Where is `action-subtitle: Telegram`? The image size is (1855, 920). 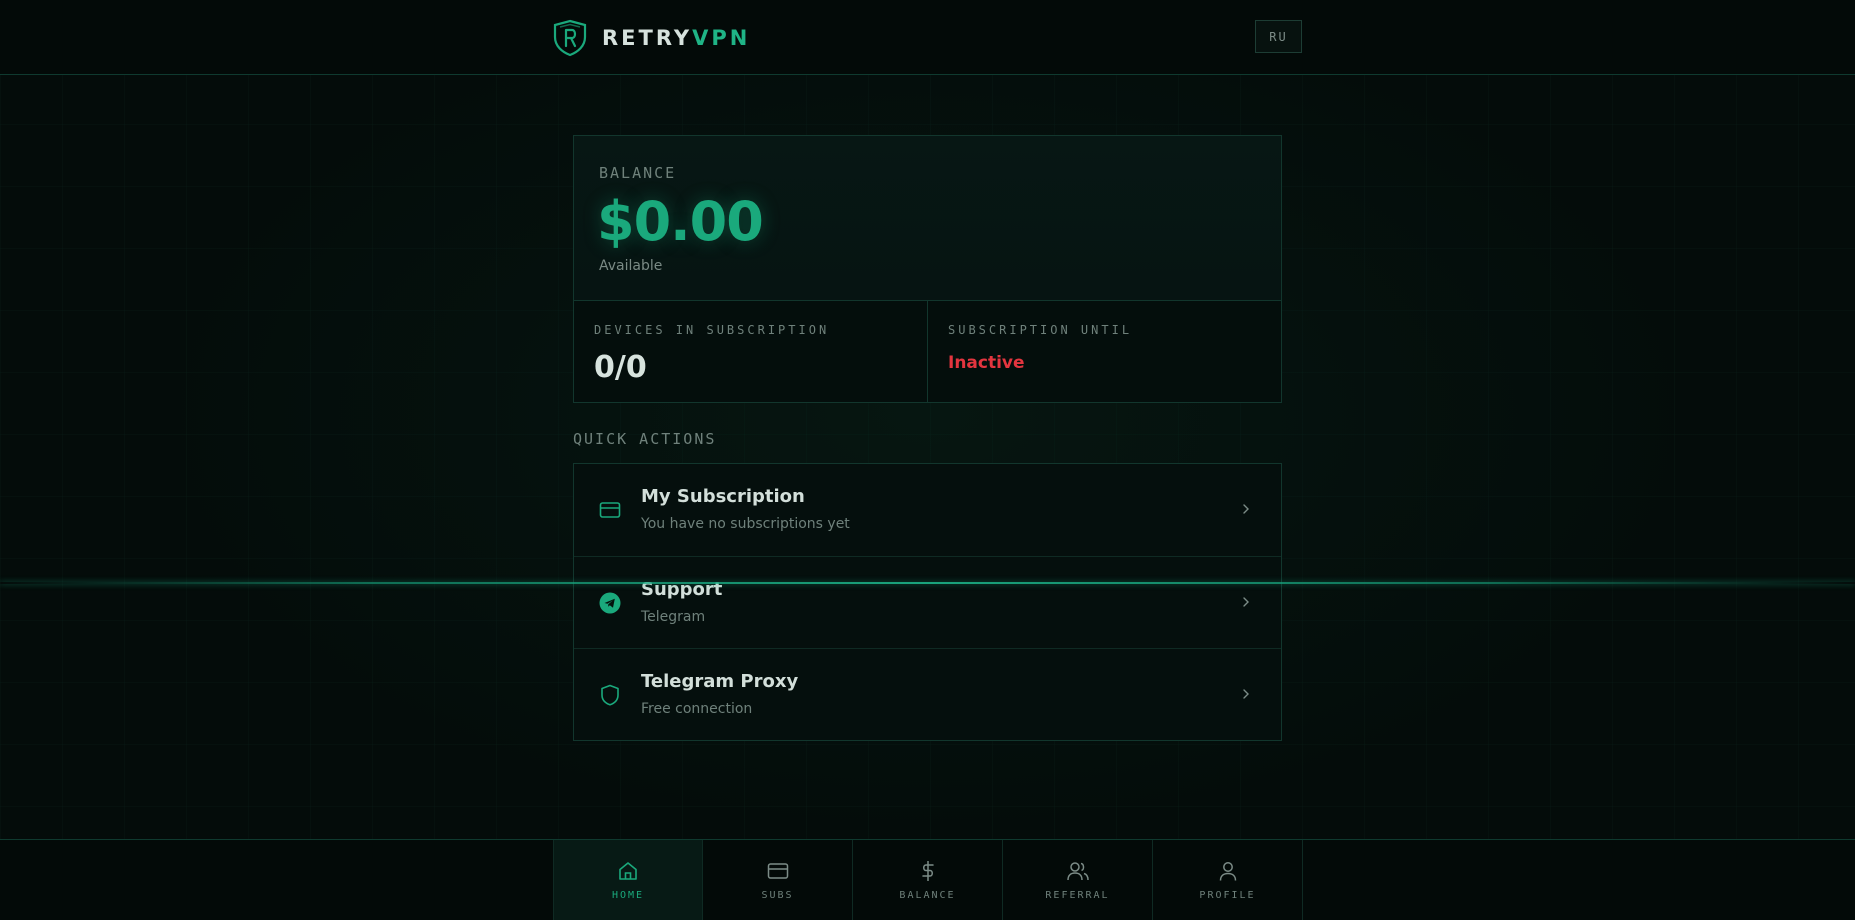 action-subtitle: Telegram is located at coordinates (673, 617).